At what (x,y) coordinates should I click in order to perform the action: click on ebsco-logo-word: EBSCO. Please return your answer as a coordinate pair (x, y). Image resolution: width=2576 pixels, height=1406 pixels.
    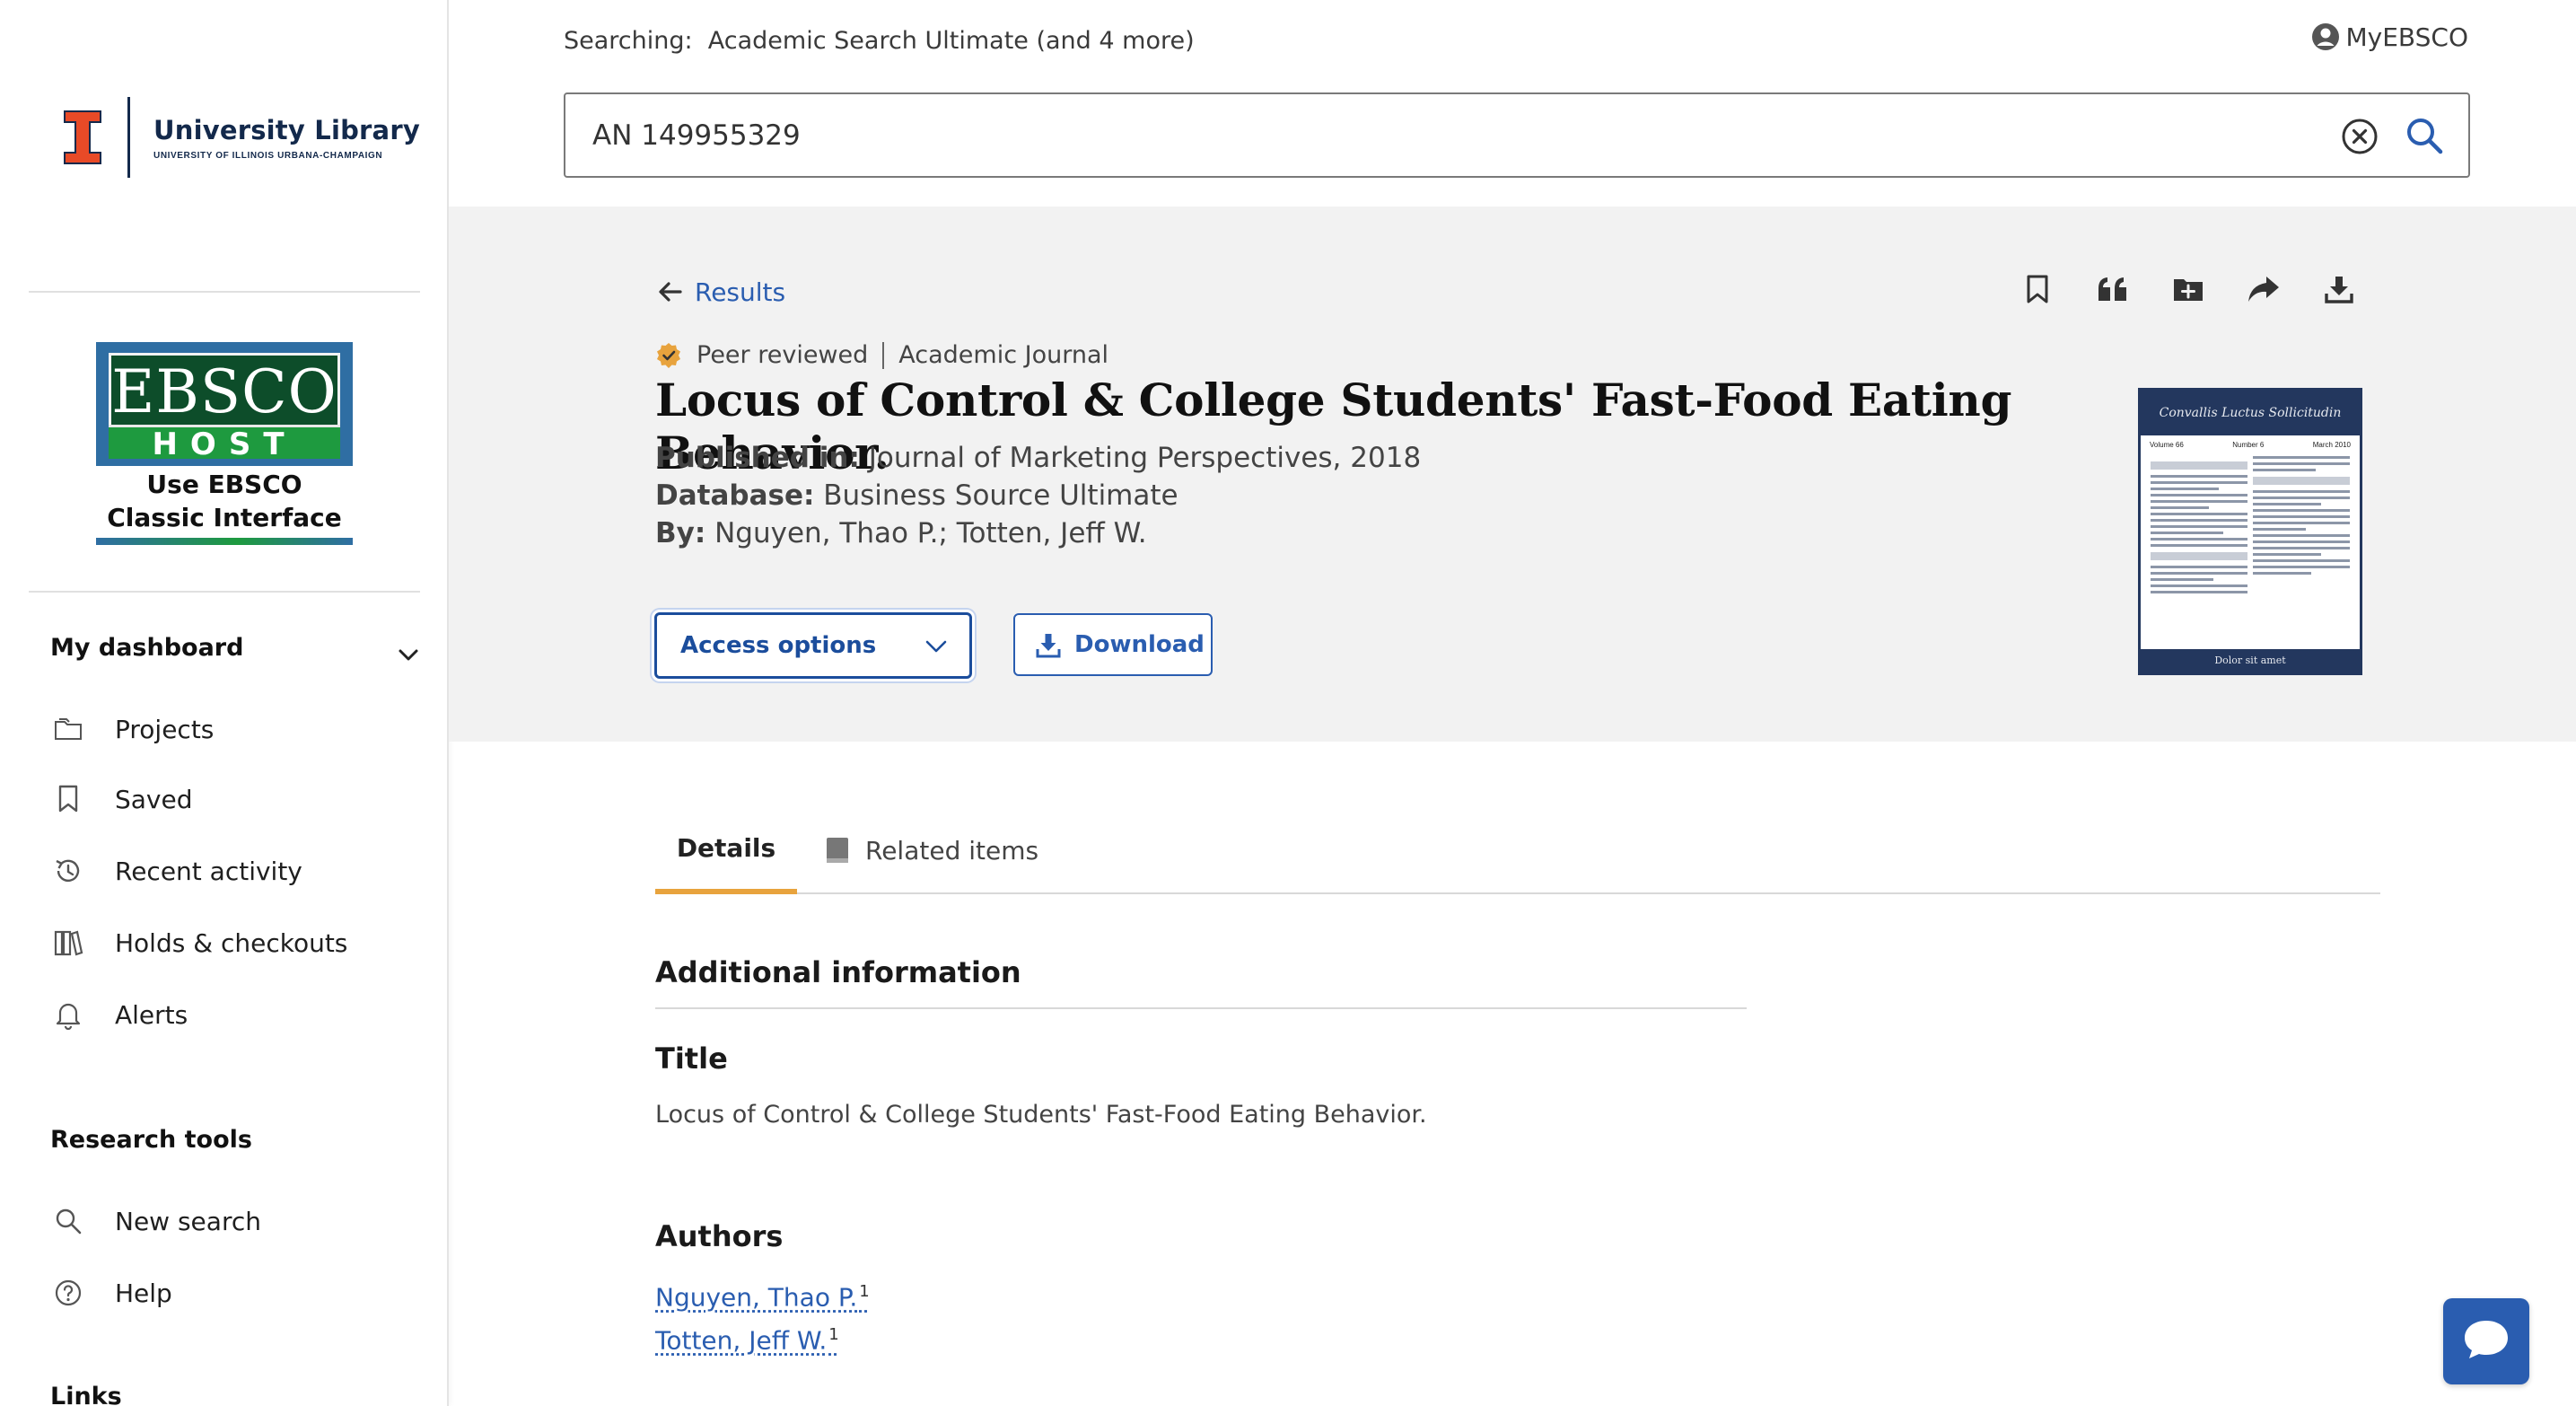
    Looking at the image, I should click on (224, 391).